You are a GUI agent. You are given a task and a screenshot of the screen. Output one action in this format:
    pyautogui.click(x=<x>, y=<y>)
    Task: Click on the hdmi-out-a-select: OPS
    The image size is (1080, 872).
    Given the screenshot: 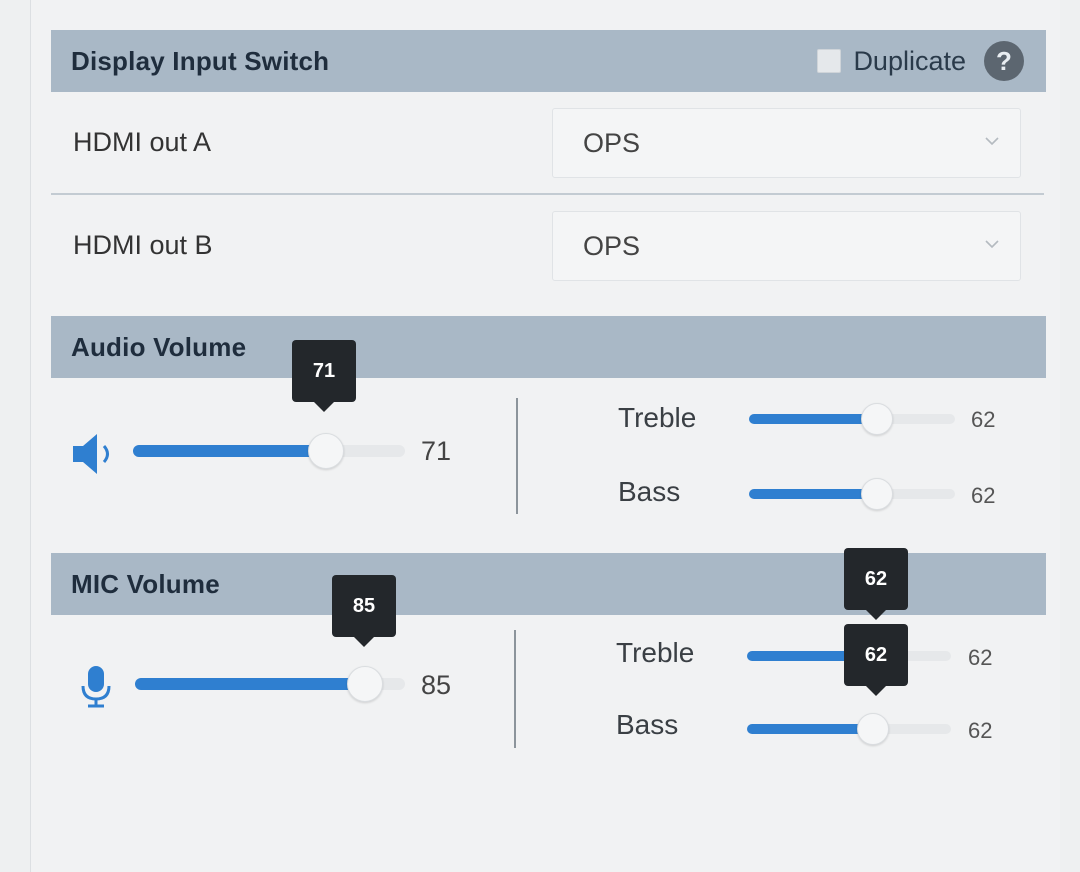 What is the action you would take?
    pyautogui.click(x=786, y=143)
    